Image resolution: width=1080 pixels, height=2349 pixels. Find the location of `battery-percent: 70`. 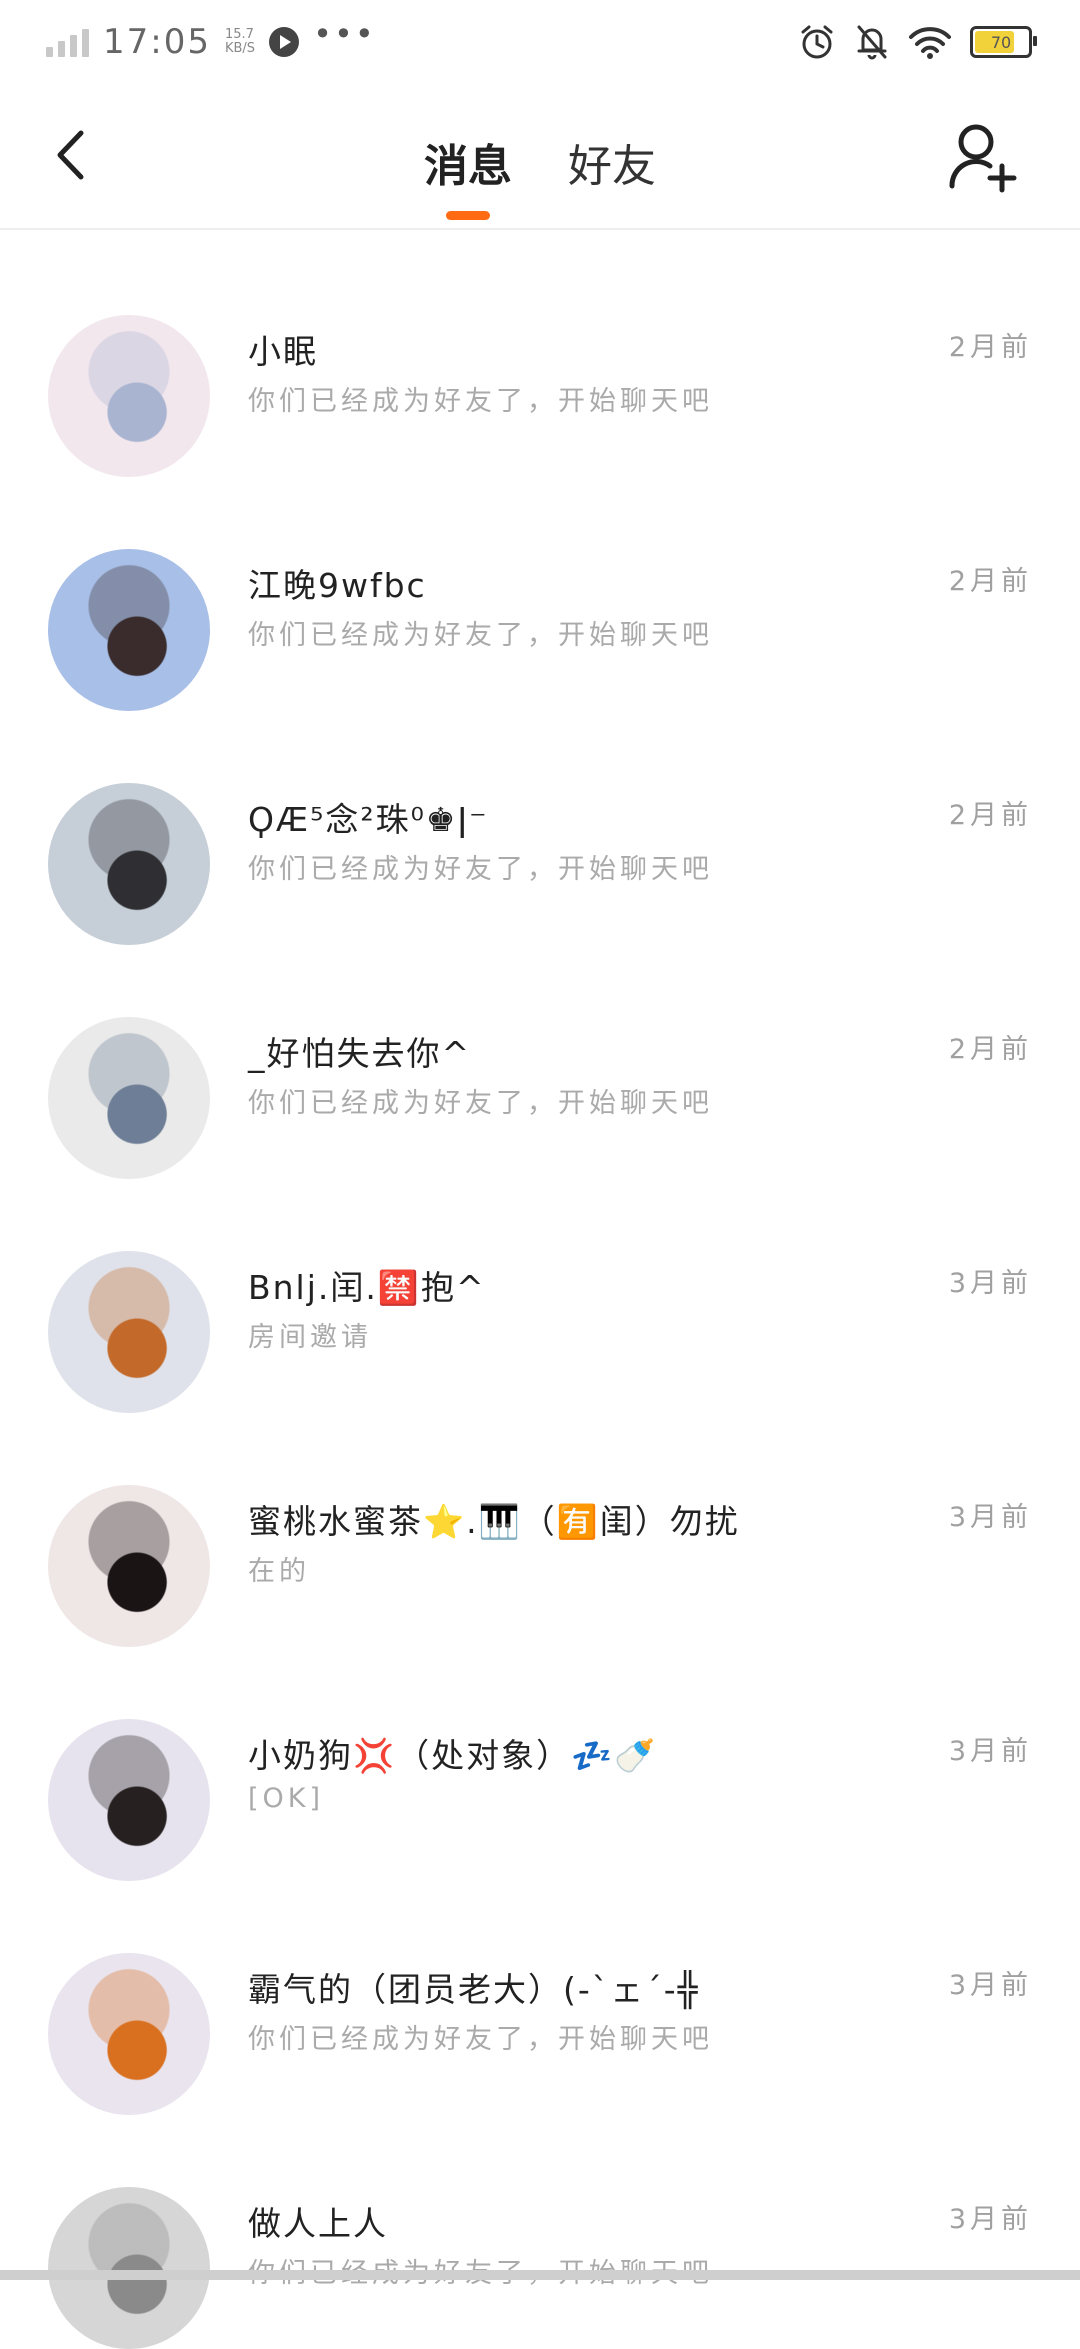

battery-percent: 70 is located at coordinates (1001, 42).